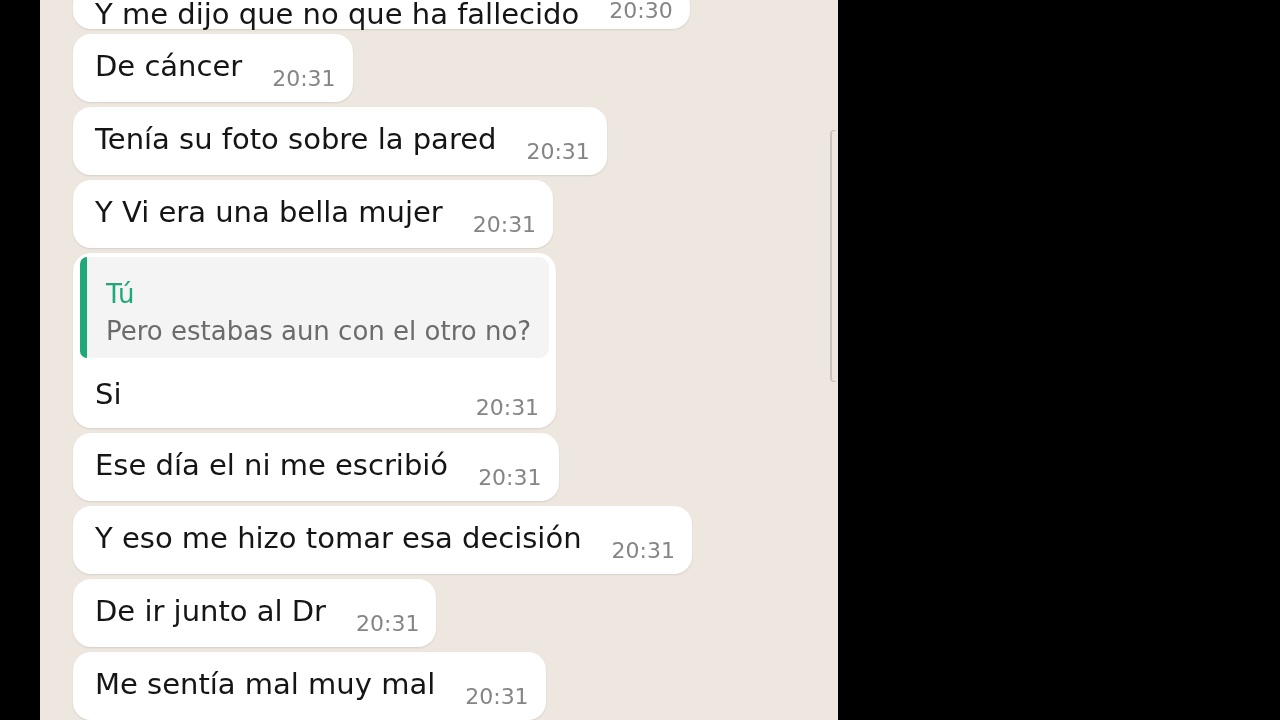 The width and height of the screenshot is (1280, 720). What do you see at coordinates (108, 394) in the screenshot?
I see `message-text: Si` at bounding box center [108, 394].